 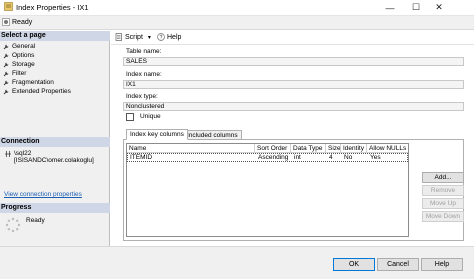 What do you see at coordinates (443, 216) in the screenshot?
I see `move-down-button: Move Down` at bounding box center [443, 216].